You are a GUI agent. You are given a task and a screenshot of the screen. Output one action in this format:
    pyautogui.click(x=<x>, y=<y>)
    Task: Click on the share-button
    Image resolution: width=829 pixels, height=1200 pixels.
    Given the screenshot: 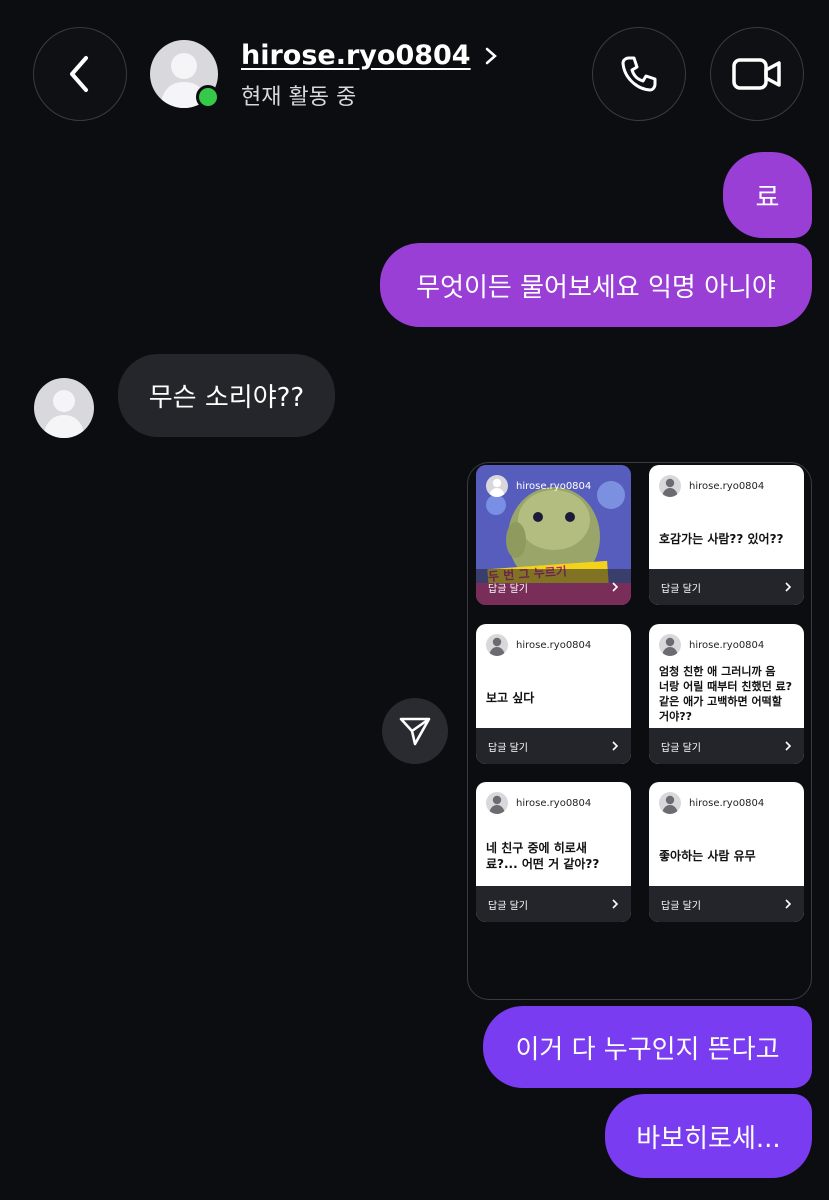 What is the action you would take?
    pyautogui.click(x=415, y=731)
    